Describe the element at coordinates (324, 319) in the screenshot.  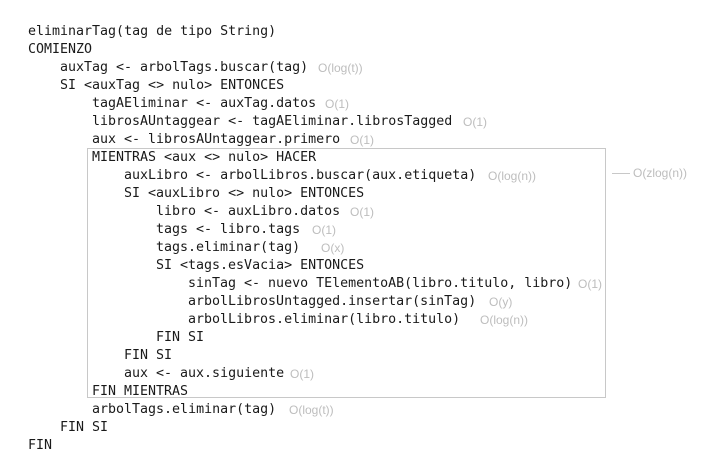
I see `code-line: arbolLibros.eliminar(libro.titulo)` at that location.